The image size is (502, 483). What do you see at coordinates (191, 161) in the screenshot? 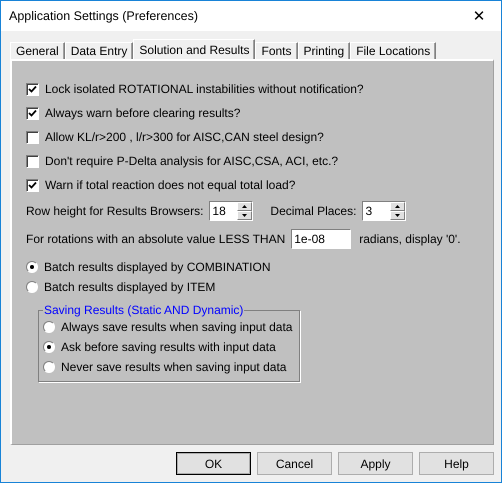
I see `checkbox-label: Don't require P-Delta analysis for AISC,CSA, ACI, etc.?` at bounding box center [191, 161].